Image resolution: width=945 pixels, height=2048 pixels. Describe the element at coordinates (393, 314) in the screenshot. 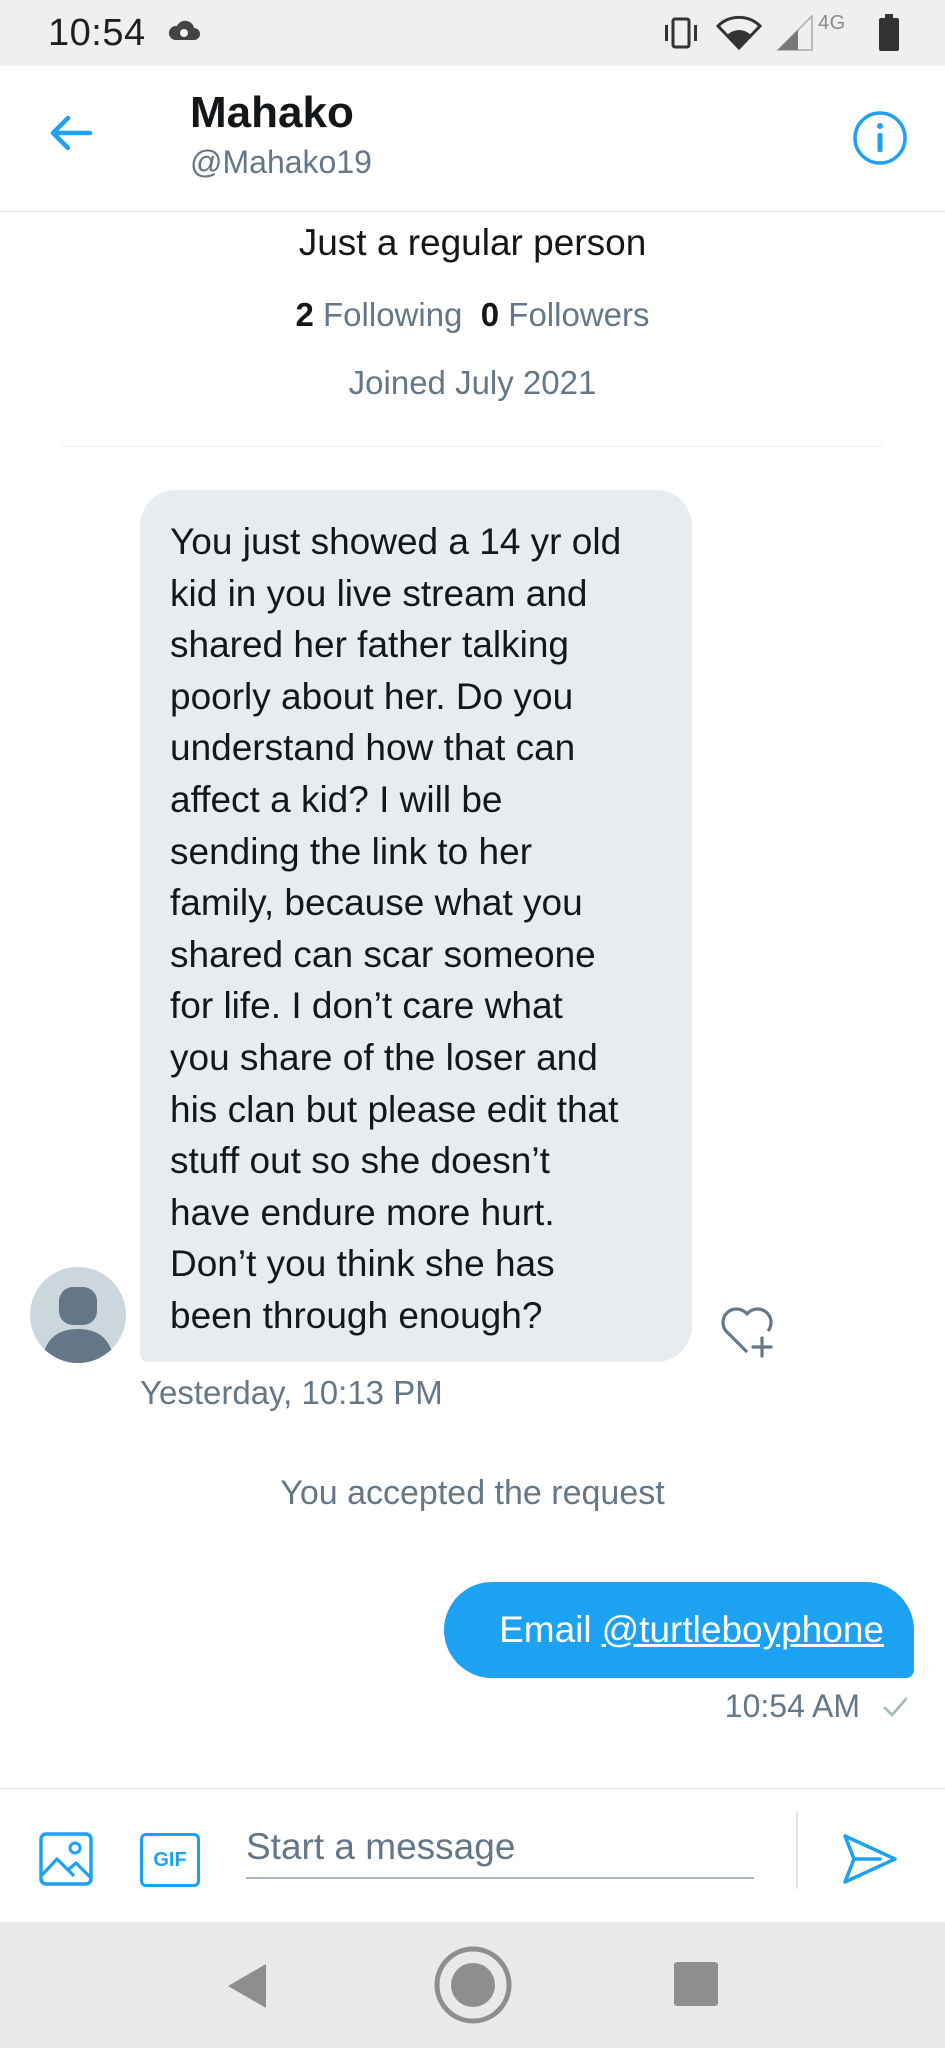

I see `following-label: Following` at that location.